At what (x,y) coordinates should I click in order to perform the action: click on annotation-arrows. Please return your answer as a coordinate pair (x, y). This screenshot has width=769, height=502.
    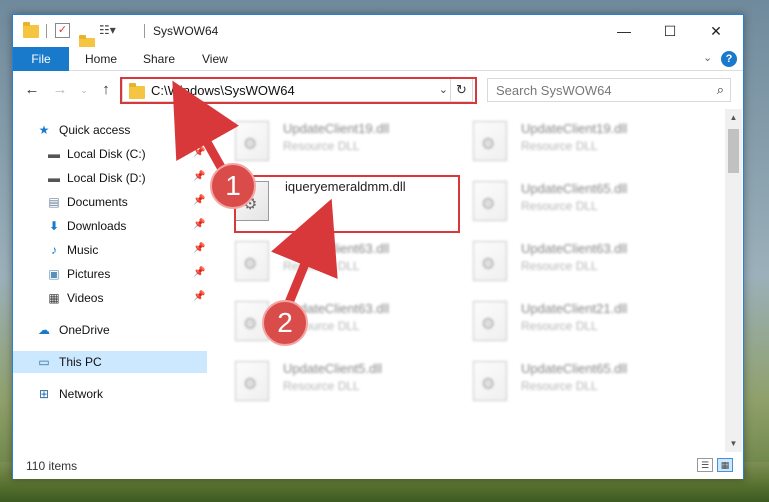
    Looking at the image, I should click on (255, 197).